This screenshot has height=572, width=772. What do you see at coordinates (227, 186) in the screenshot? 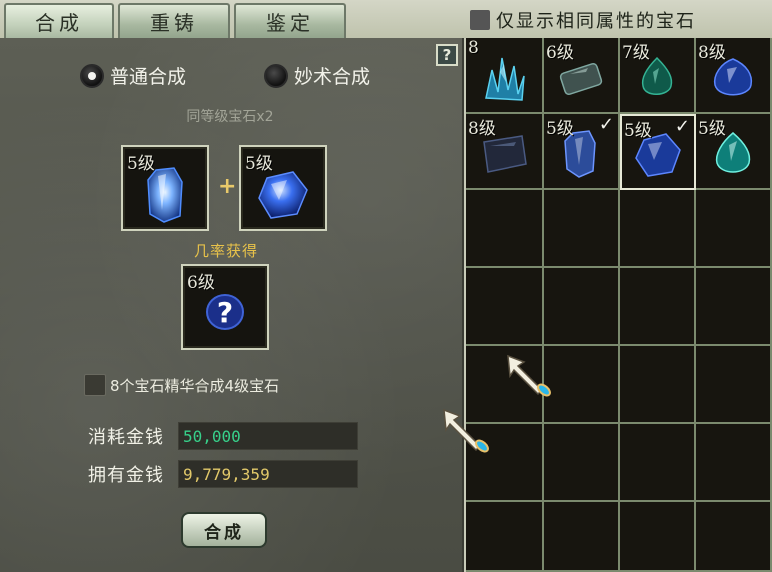
I see `plus-sign: +` at bounding box center [227, 186].